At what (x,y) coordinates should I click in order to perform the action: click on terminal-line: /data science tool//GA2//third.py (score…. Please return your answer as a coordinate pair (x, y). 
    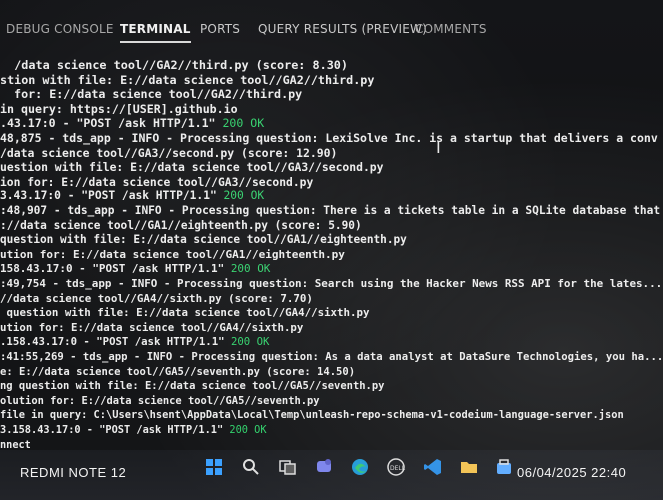
    Looking at the image, I should click on (174, 65).